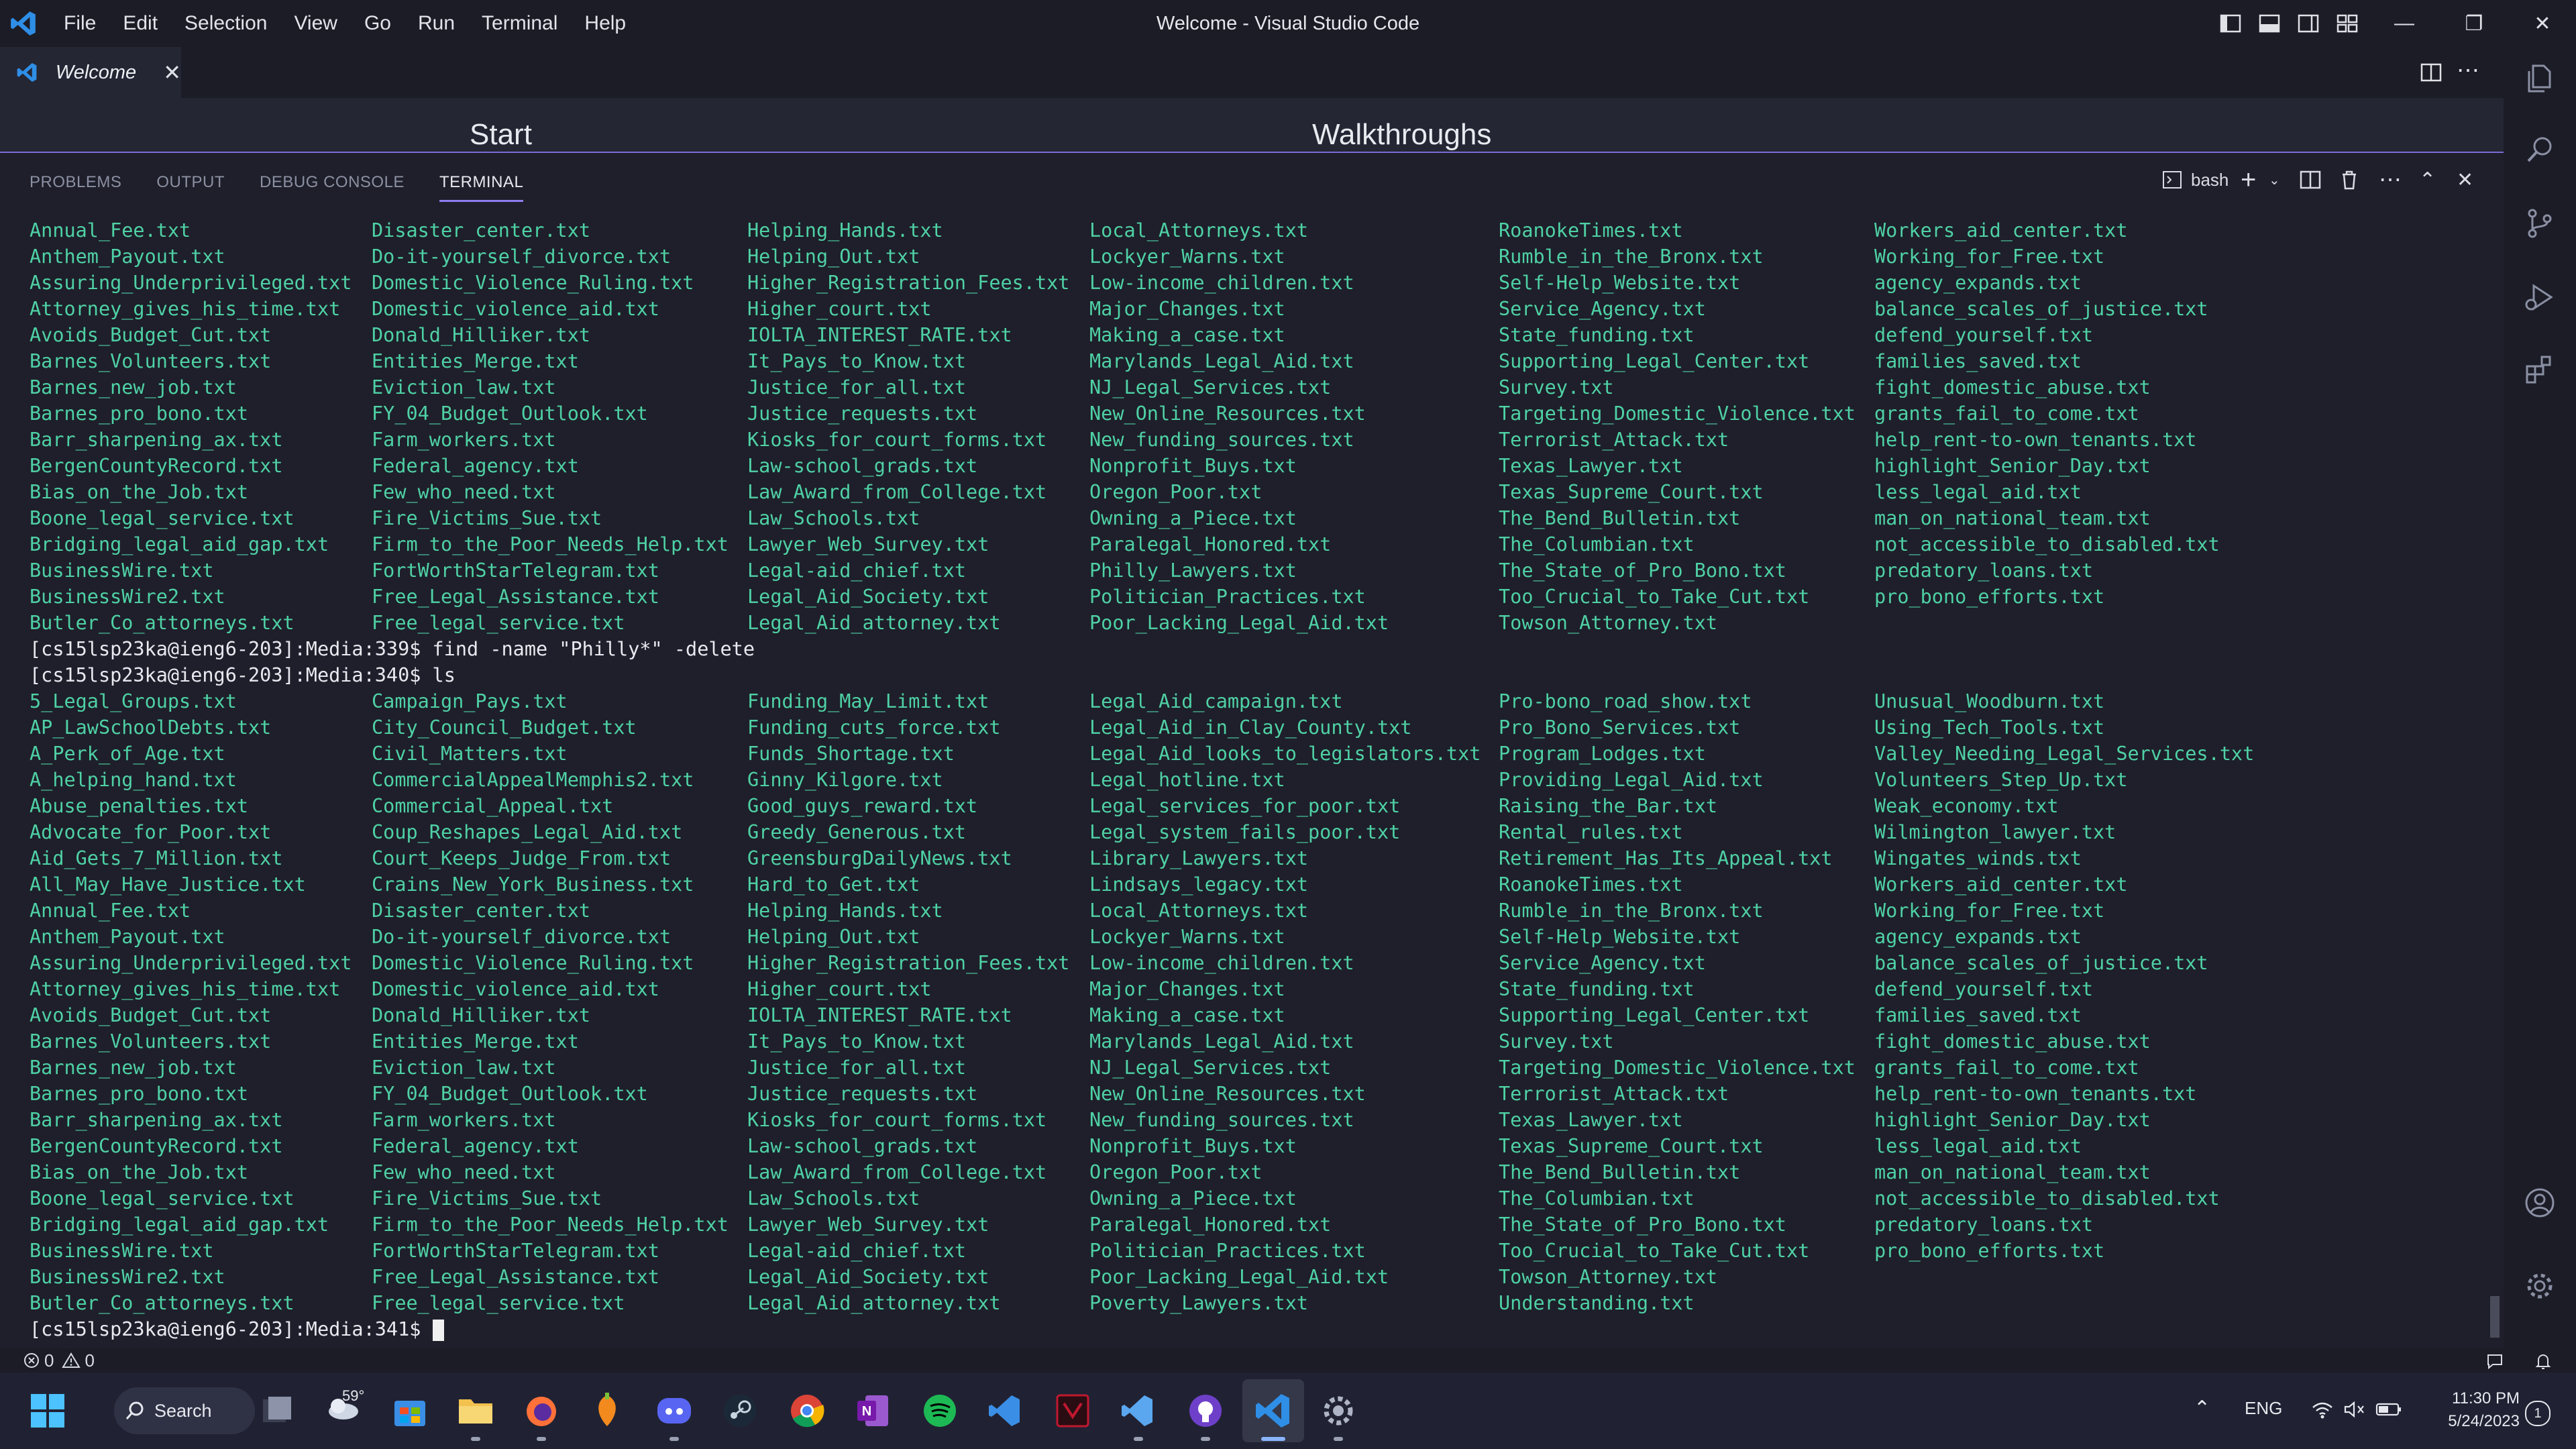 This screenshot has width=2576, height=1449. What do you see at coordinates (349, 1409) in the screenshot?
I see `weather-widget: 59°` at bounding box center [349, 1409].